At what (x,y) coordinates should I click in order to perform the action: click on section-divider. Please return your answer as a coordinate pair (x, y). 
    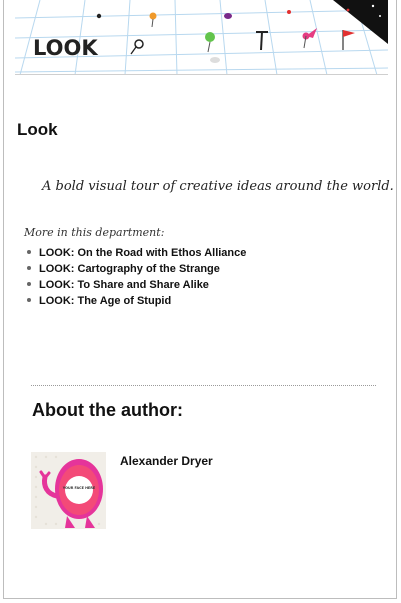
    Looking at the image, I should click on (203, 385).